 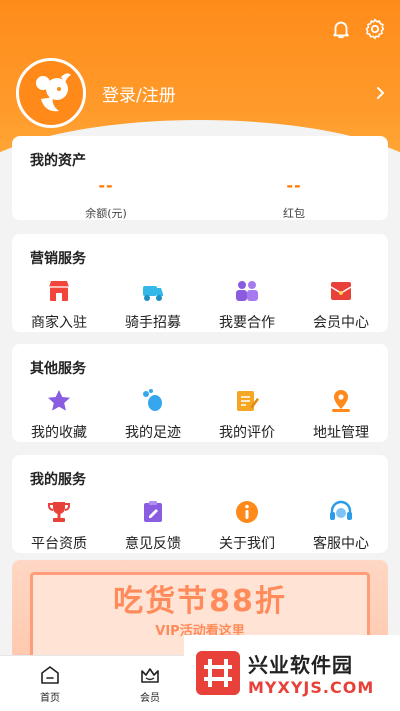 I want to click on about-us-button: 关于我们, so click(x=247, y=526).